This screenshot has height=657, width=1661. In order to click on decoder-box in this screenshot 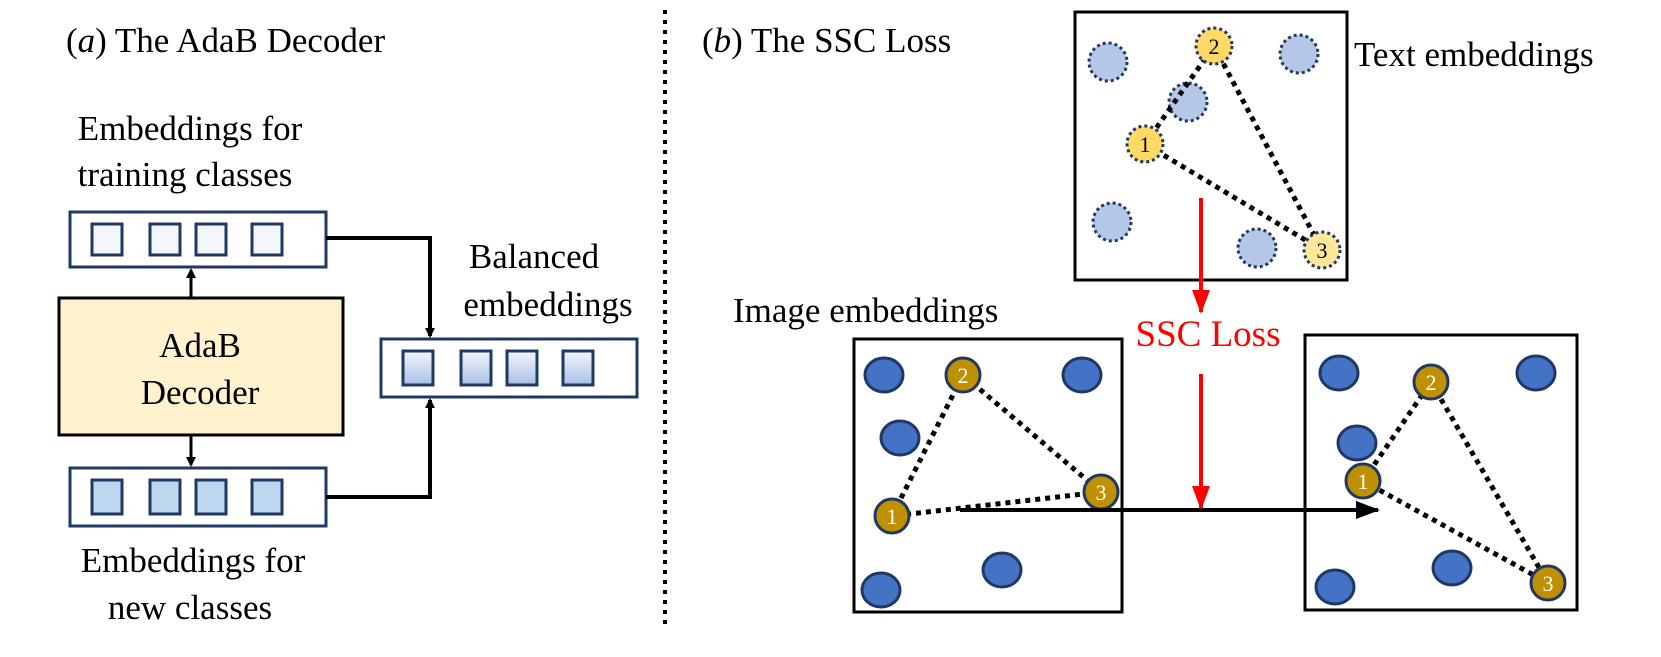, I will do `click(201, 366)`.